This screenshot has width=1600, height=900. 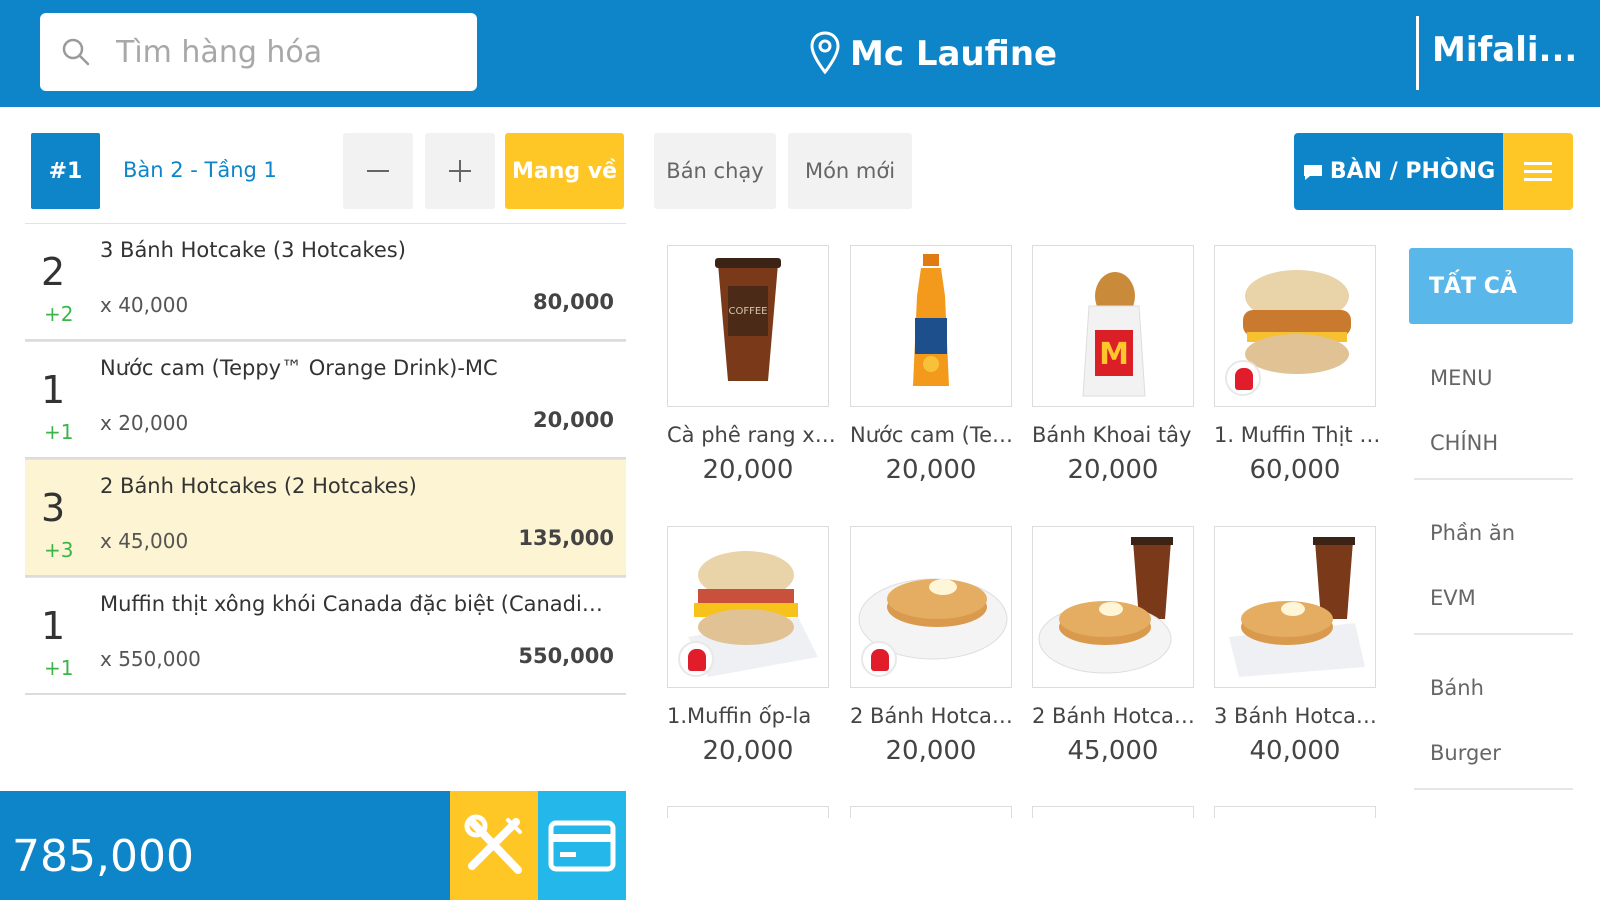 I want to click on product-name: Bánh Khoai tây, so click(x=1112, y=435).